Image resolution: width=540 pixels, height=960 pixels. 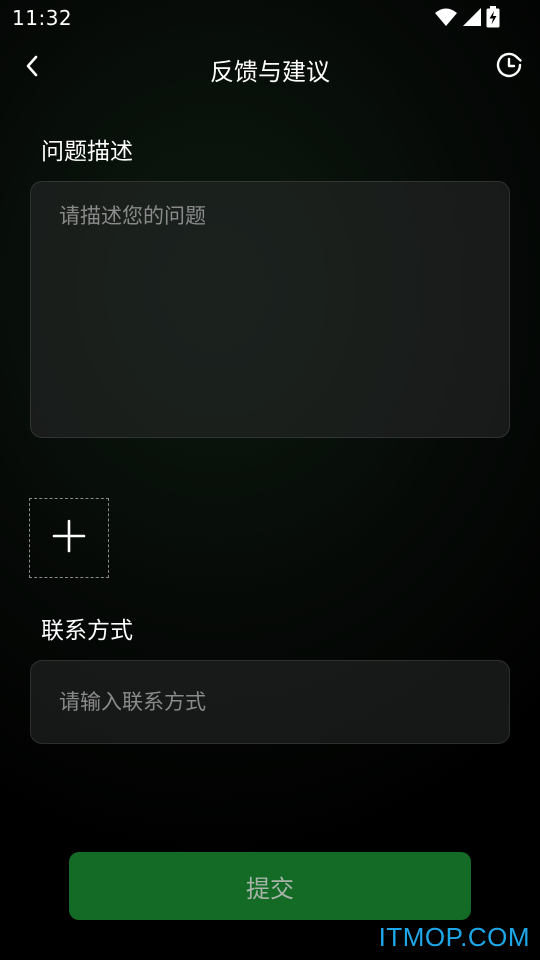 I want to click on clock-history-icon, so click(x=509, y=67).